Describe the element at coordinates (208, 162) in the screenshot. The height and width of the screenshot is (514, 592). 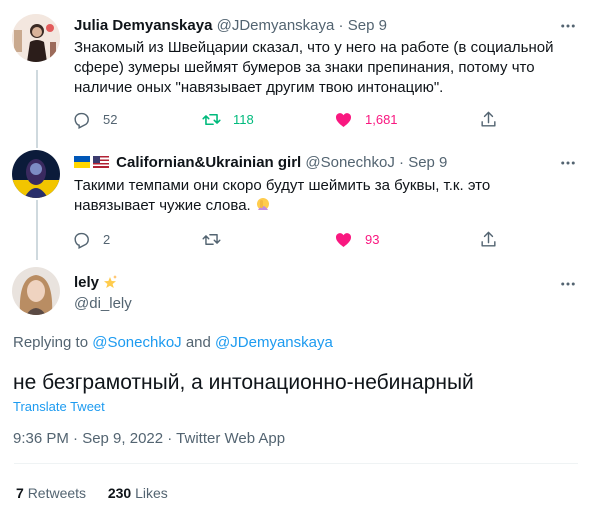
I see `author-name: Californian&Ukrainian girl` at that location.